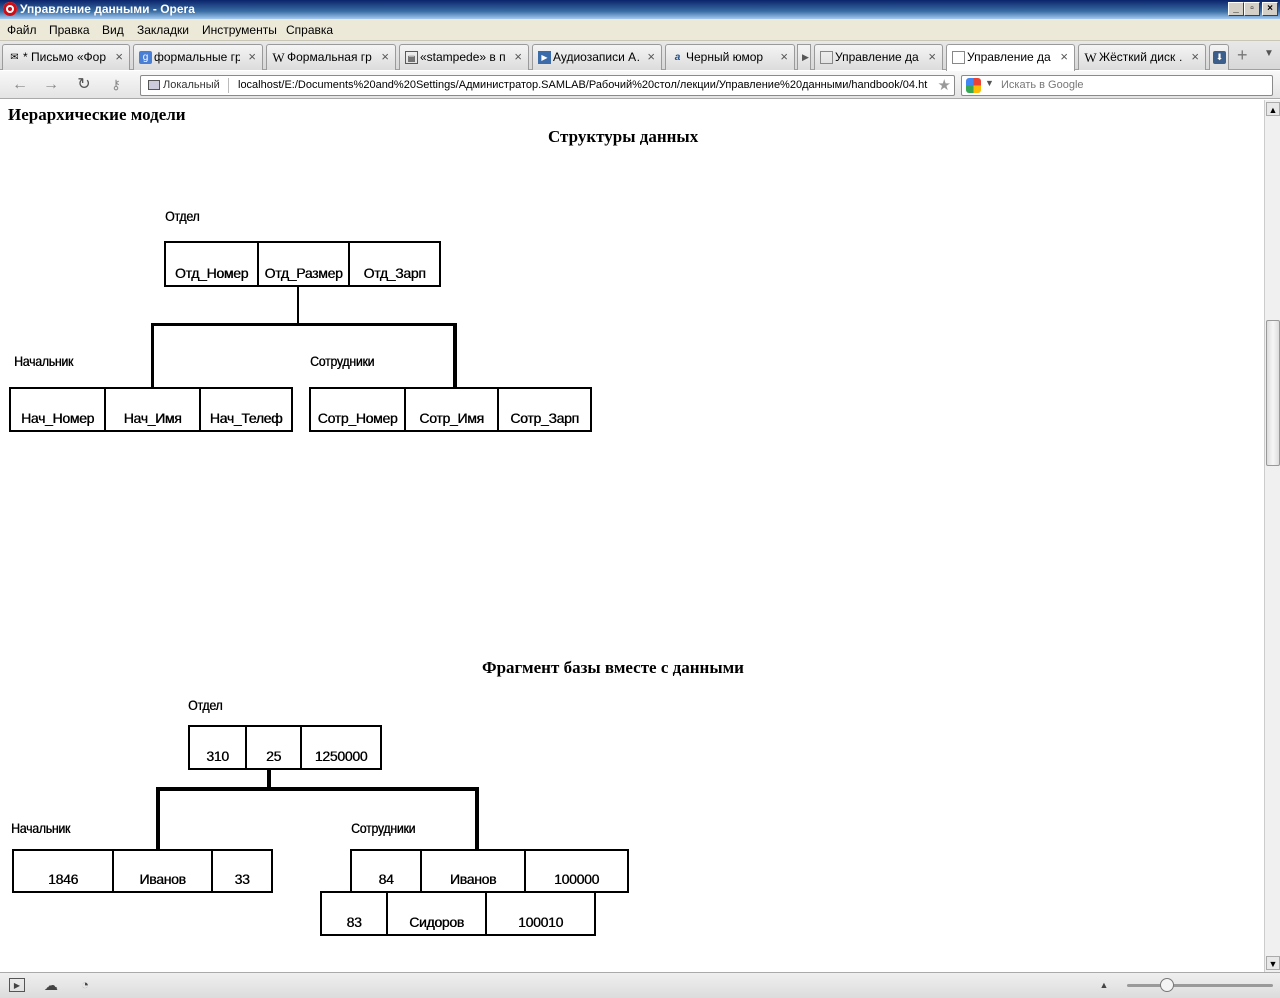  What do you see at coordinates (1270, 9) in the screenshot?
I see `close-window-button: ×` at bounding box center [1270, 9].